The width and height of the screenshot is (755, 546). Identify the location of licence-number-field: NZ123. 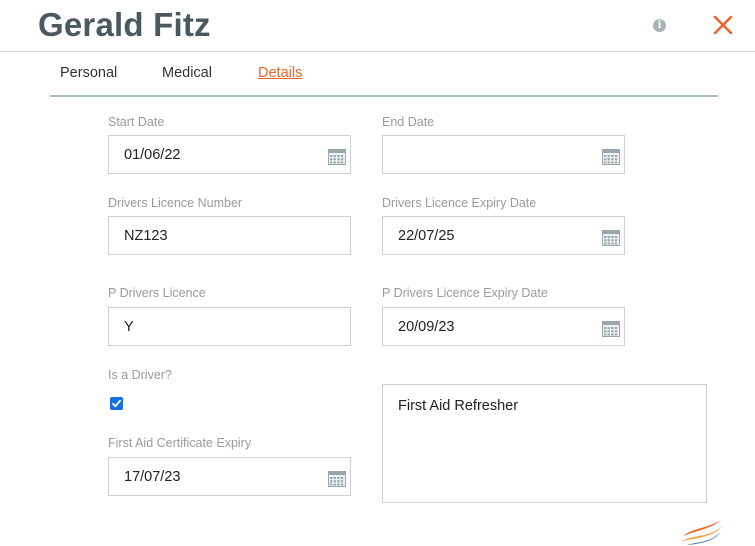
(229, 235).